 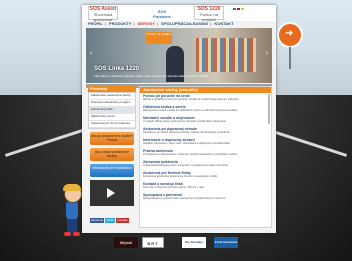 I want to click on youtube-icon: youtube, so click(x=122, y=220).